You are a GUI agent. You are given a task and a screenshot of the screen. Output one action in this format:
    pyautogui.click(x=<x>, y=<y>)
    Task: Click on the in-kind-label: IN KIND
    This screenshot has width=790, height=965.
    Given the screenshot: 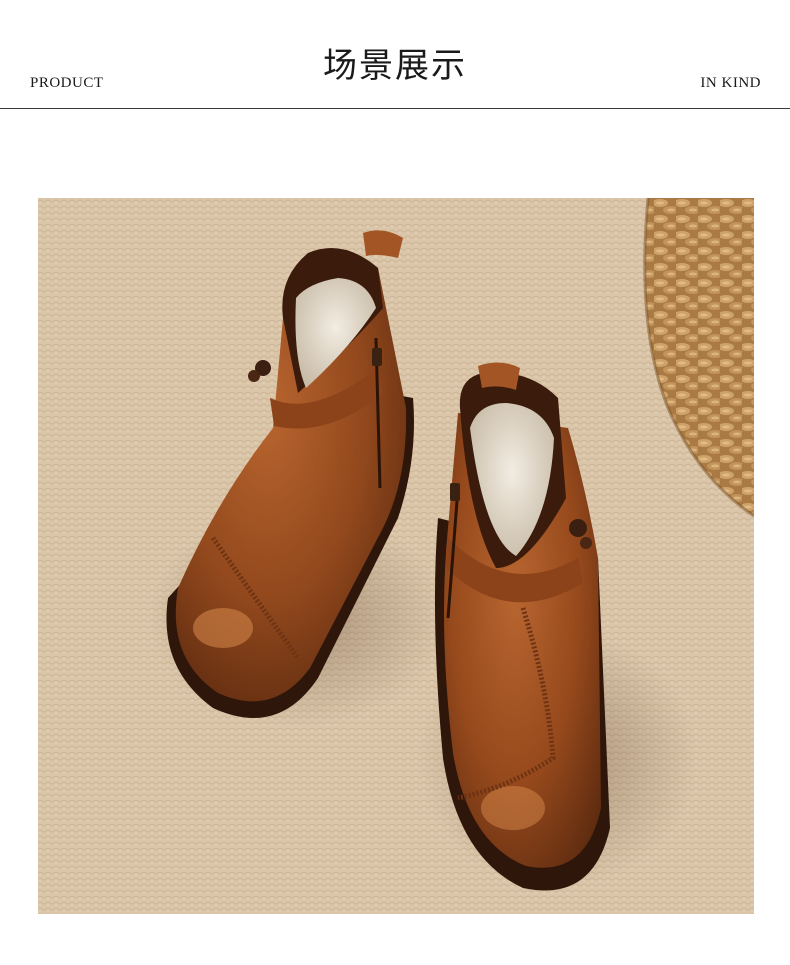 What is the action you would take?
    pyautogui.click(x=730, y=83)
    